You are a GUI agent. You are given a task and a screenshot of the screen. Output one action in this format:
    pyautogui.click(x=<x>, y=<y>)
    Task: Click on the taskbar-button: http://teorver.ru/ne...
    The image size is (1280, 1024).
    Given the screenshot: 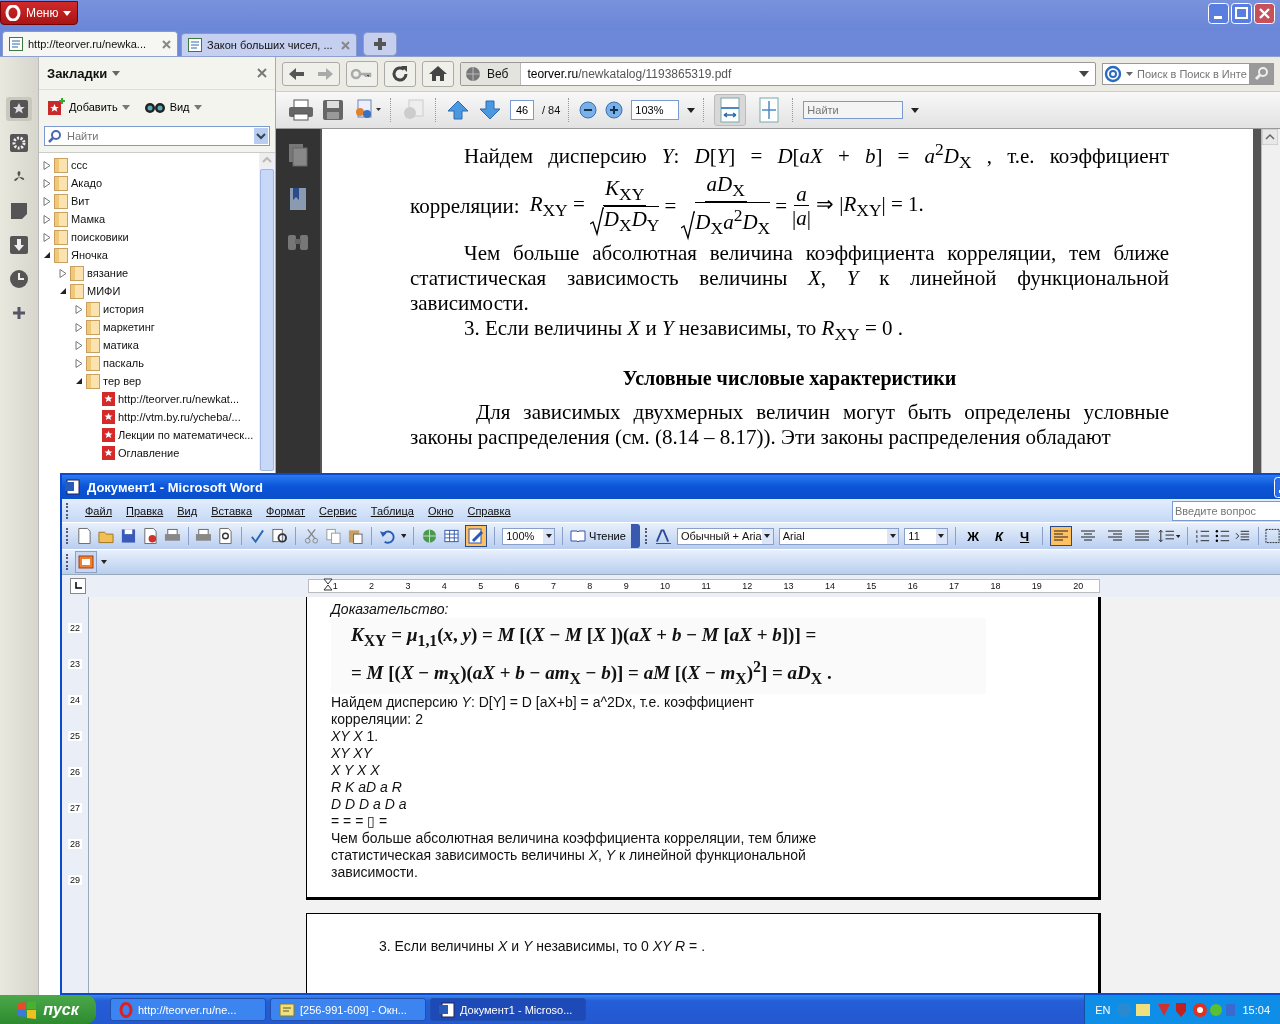 What is the action you would take?
    pyautogui.click(x=188, y=1009)
    